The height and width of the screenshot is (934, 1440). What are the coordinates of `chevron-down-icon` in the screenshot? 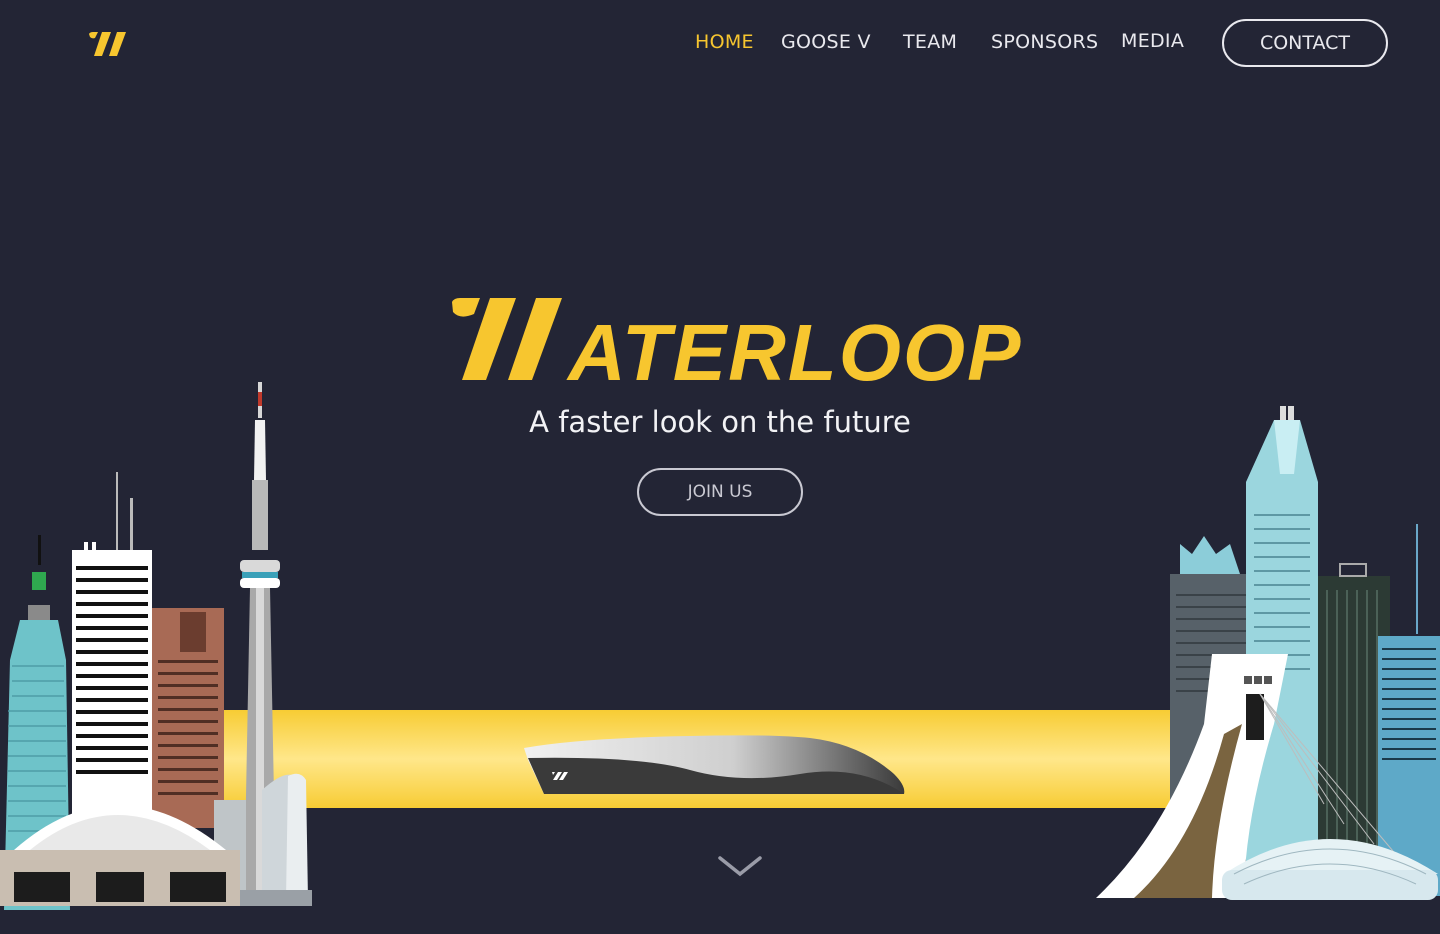 It's located at (740, 866).